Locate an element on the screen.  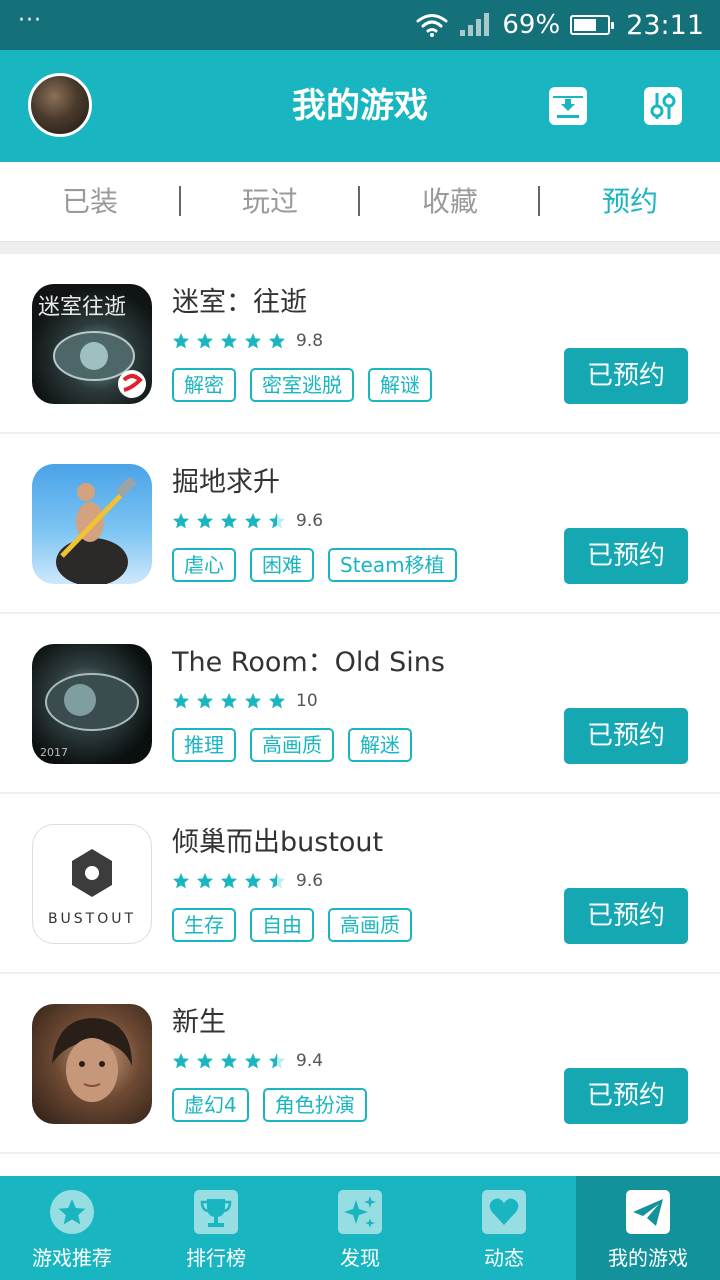
rating-score: 10 is located at coordinates (307, 701).